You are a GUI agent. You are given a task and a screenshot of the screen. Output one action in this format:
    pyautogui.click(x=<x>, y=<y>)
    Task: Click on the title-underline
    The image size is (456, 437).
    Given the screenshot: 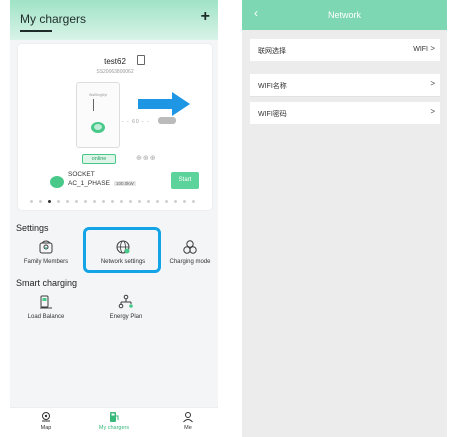 What is the action you would take?
    pyautogui.click(x=36, y=31)
    